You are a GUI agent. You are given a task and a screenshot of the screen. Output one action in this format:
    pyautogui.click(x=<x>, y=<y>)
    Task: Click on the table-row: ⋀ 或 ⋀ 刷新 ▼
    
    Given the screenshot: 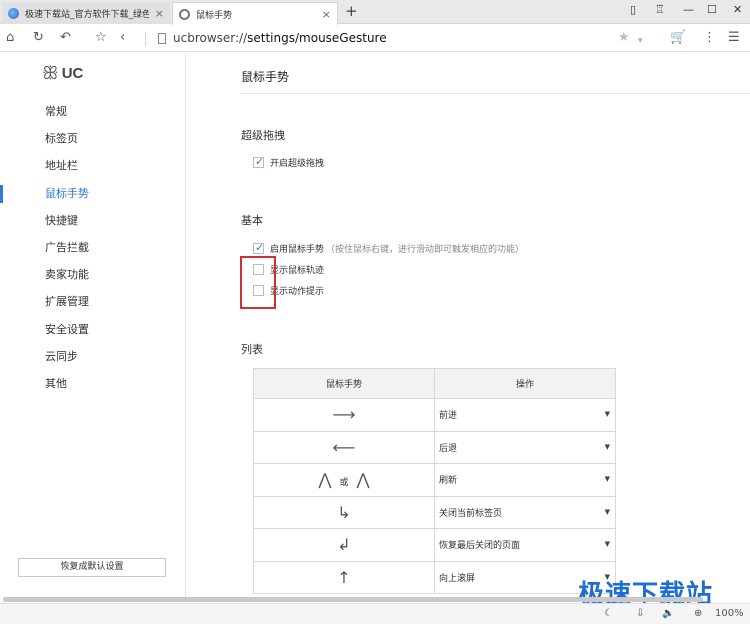 What is the action you would take?
    pyautogui.click(x=434, y=480)
    